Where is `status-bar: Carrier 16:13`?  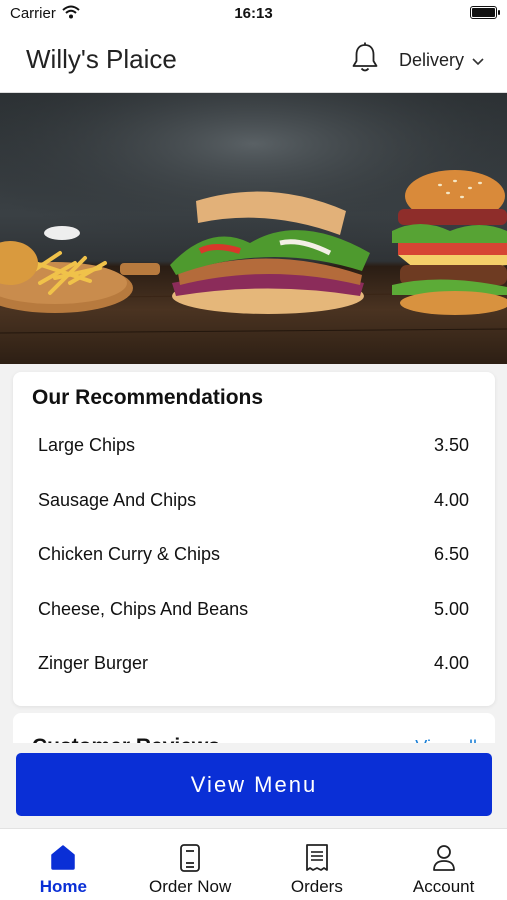
status-bar: Carrier 16:13 is located at coordinates (253, 13).